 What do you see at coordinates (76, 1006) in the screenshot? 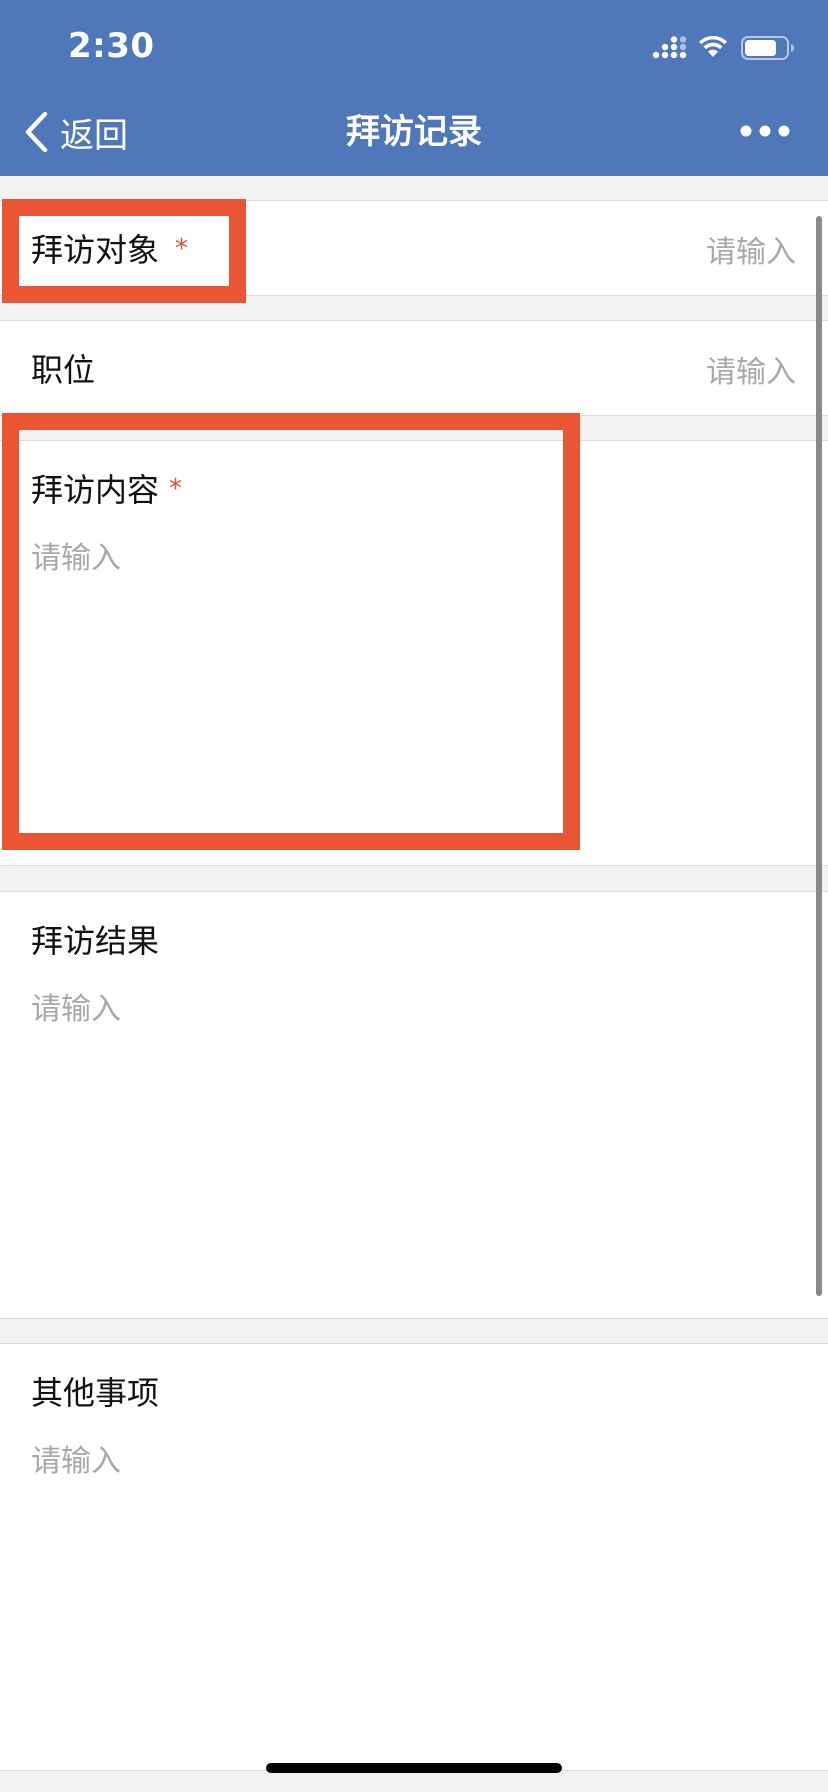
I see `visit-result-input: 请输入` at bounding box center [76, 1006].